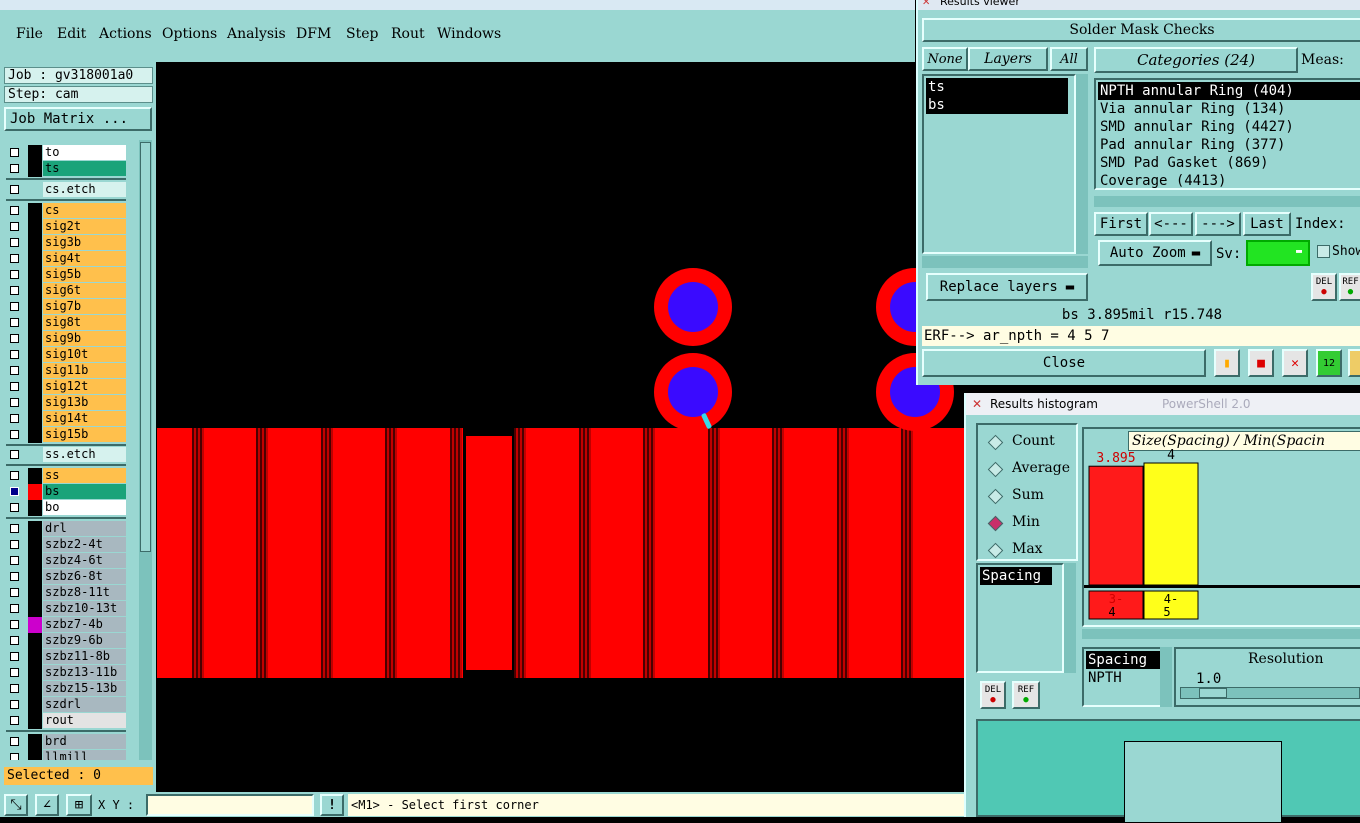 This screenshot has height=823, width=1360. What do you see at coordinates (313, 34) in the screenshot?
I see `menu-dfm: DFM` at bounding box center [313, 34].